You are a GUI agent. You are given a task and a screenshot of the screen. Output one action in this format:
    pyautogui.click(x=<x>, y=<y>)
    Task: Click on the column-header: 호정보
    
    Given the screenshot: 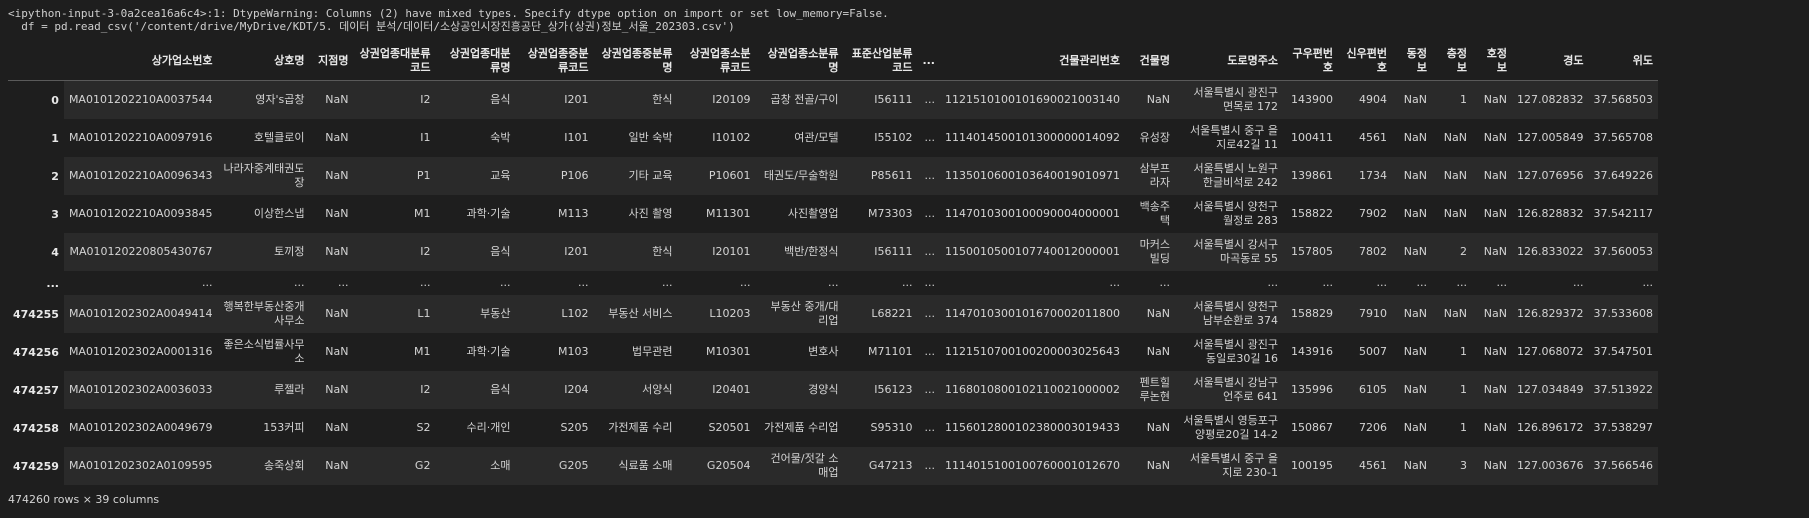 What is the action you would take?
    pyautogui.click(x=1491, y=61)
    